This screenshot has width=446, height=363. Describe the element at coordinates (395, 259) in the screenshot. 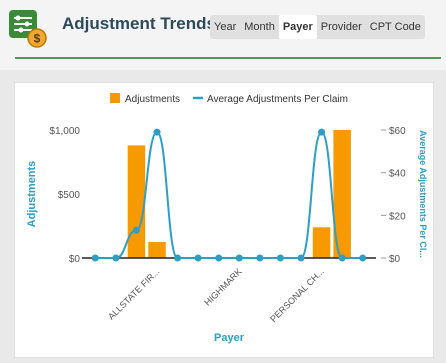

I see `y2-tick-label: $0` at that location.